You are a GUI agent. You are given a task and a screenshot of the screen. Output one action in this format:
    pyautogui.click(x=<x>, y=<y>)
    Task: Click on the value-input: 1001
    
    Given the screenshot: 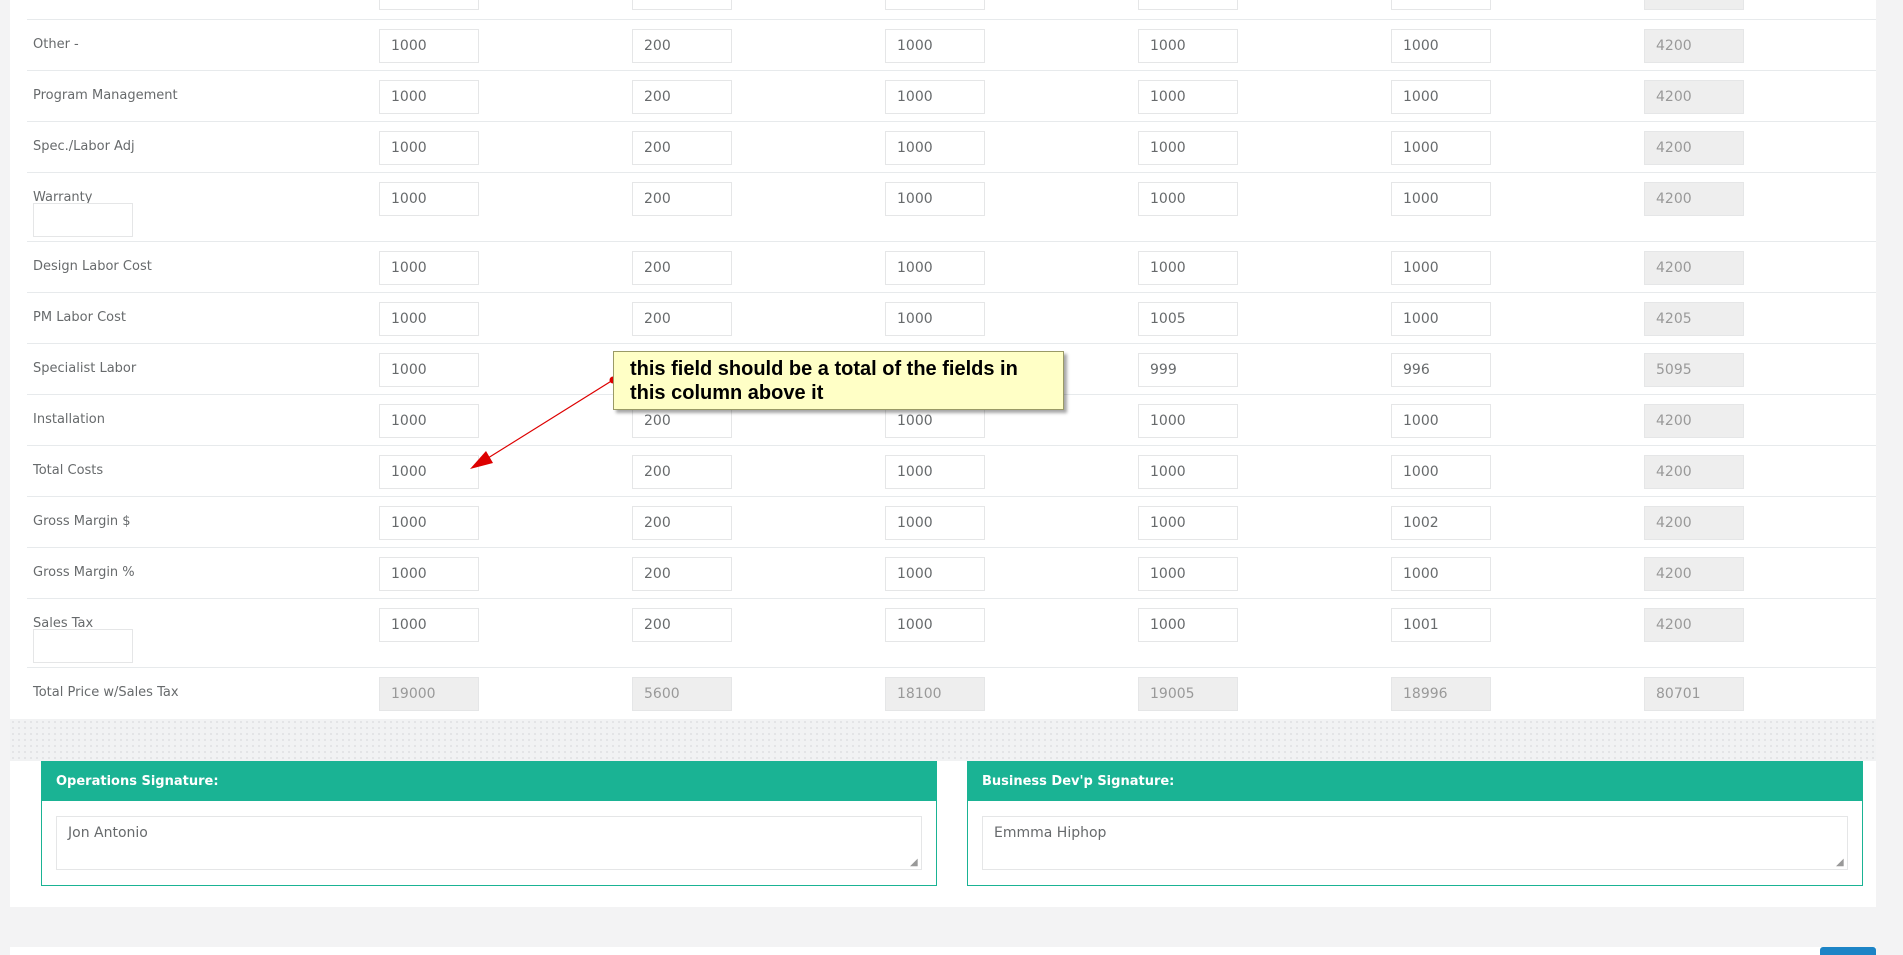 What is the action you would take?
    pyautogui.click(x=1441, y=625)
    